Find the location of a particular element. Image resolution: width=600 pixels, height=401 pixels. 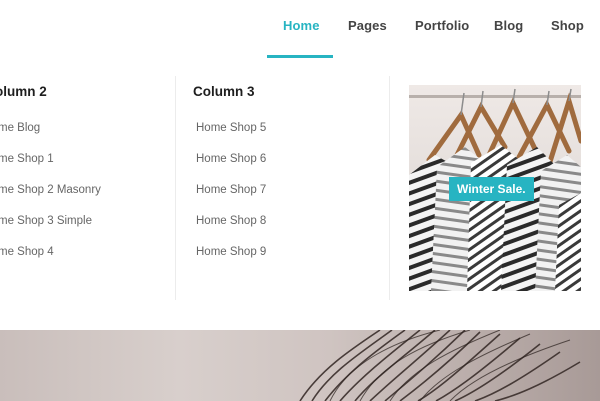

menu-link: me Shop 4 is located at coordinates (27, 252).